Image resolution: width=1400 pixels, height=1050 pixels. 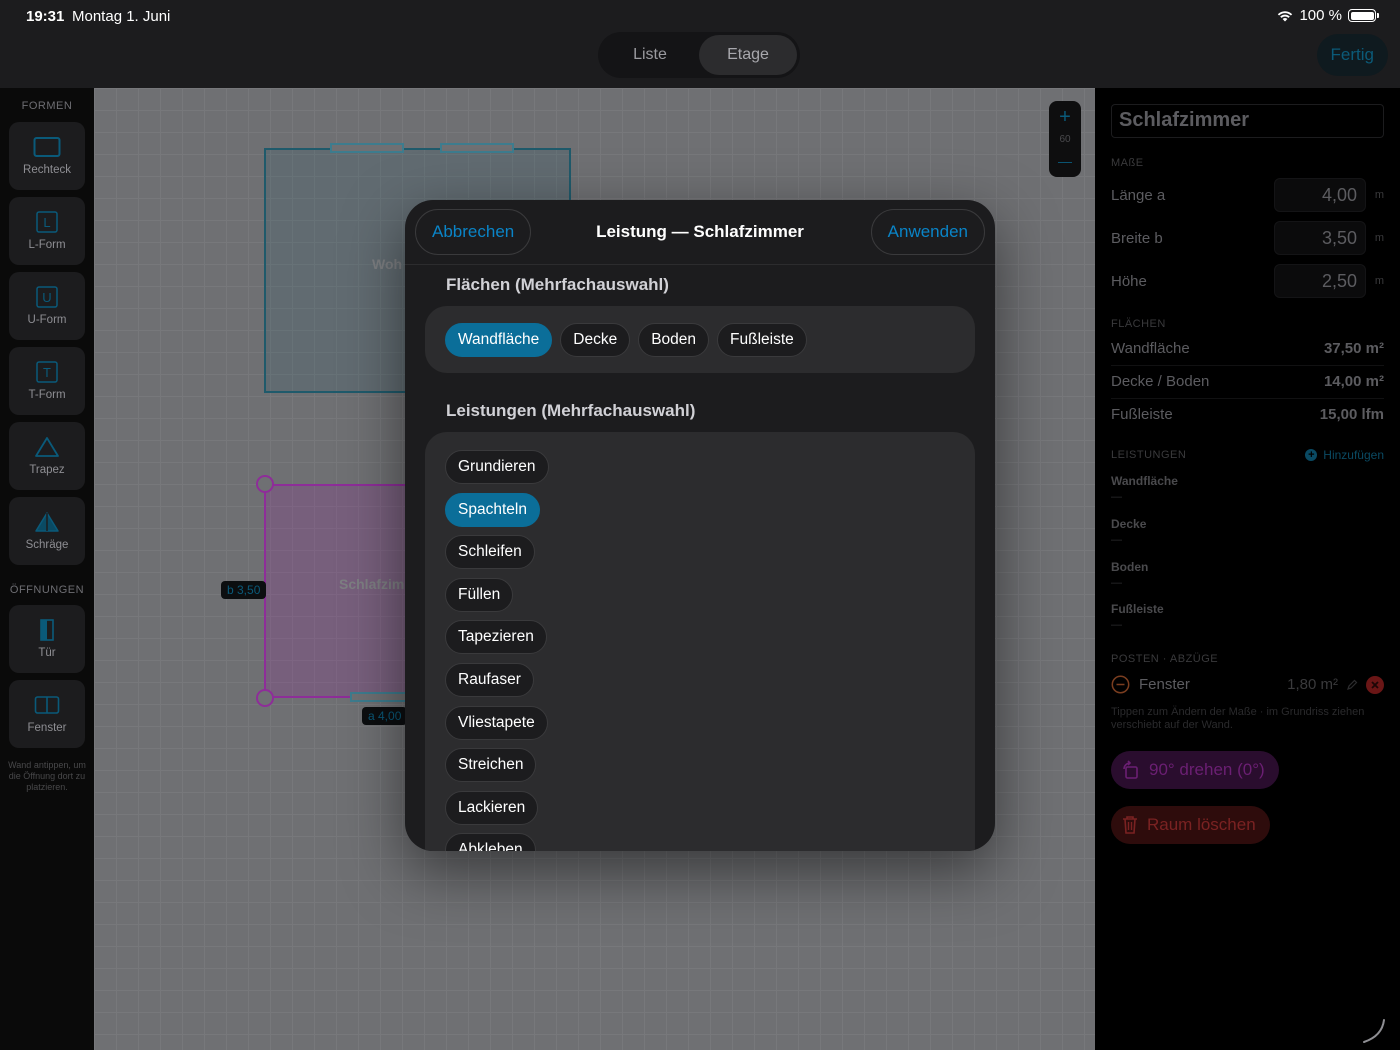 What do you see at coordinates (47, 320) in the screenshot?
I see `shape-label: U-Form` at bounding box center [47, 320].